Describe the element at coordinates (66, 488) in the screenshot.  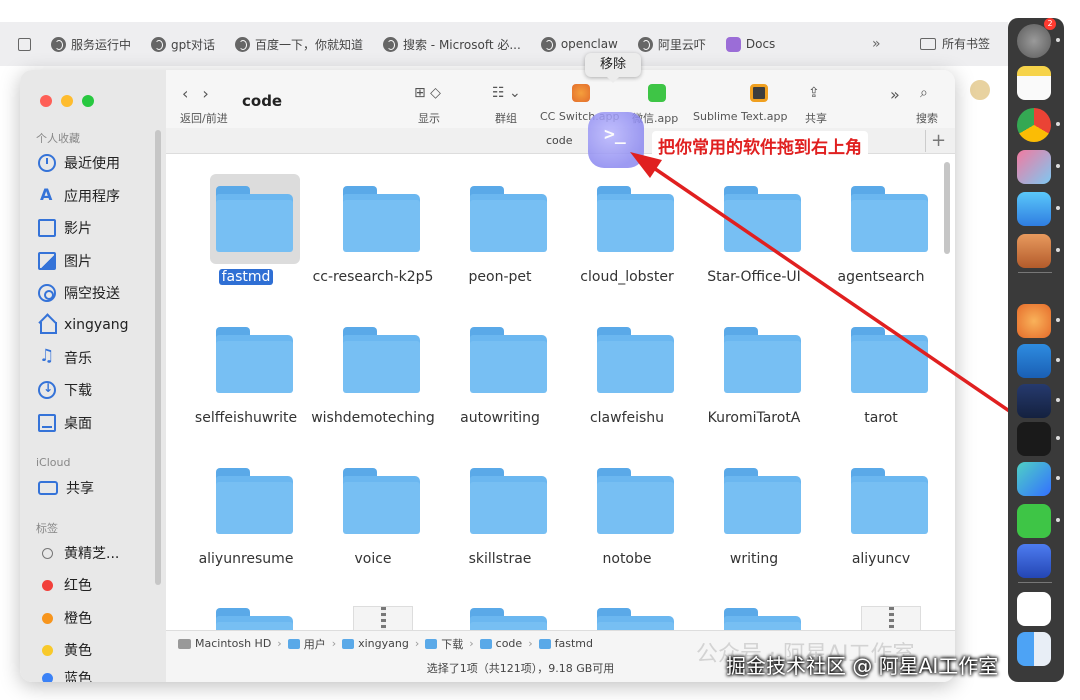
I see `sidebar-item-shared: 共享` at that location.